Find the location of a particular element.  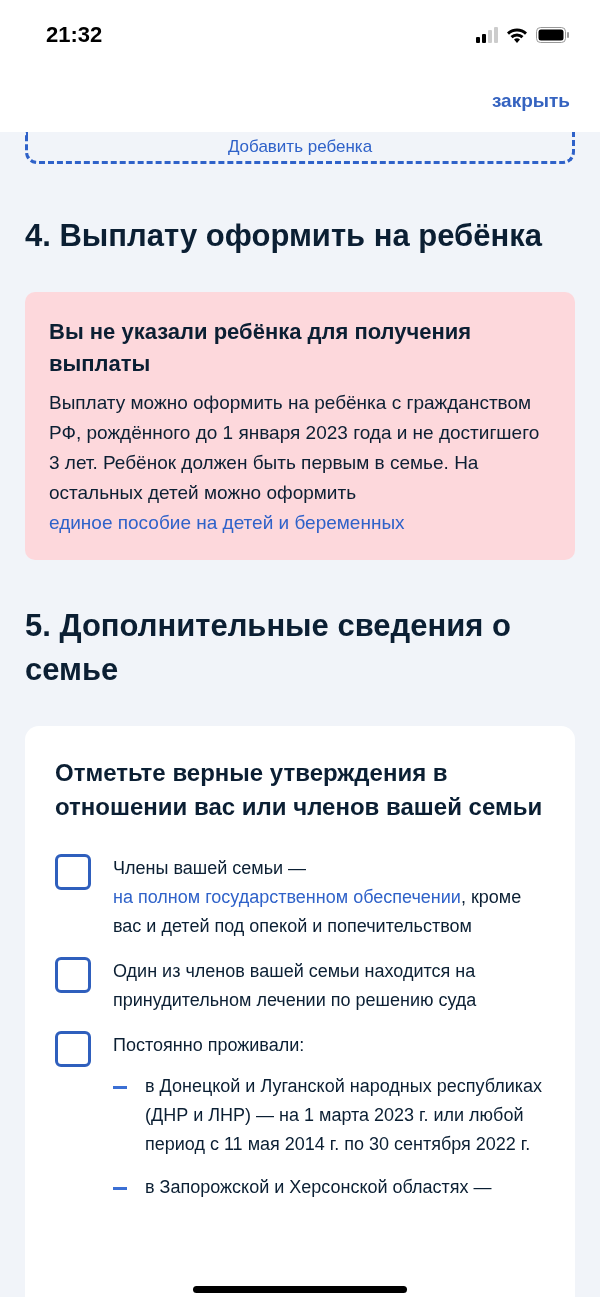

signal-icon is located at coordinates (487, 35).